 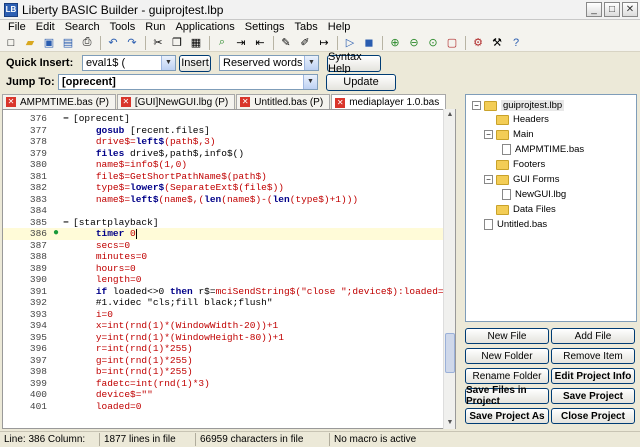 What do you see at coordinates (87, 43) in the screenshot?
I see `print-icon: ⎙` at bounding box center [87, 43].